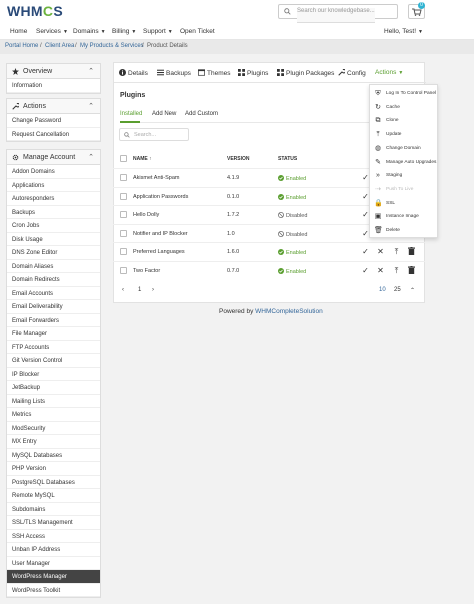 The image size is (474, 604). What do you see at coordinates (53, 86) in the screenshot?
I see `overview-item-information: Information` at bounding box center [53, 86].